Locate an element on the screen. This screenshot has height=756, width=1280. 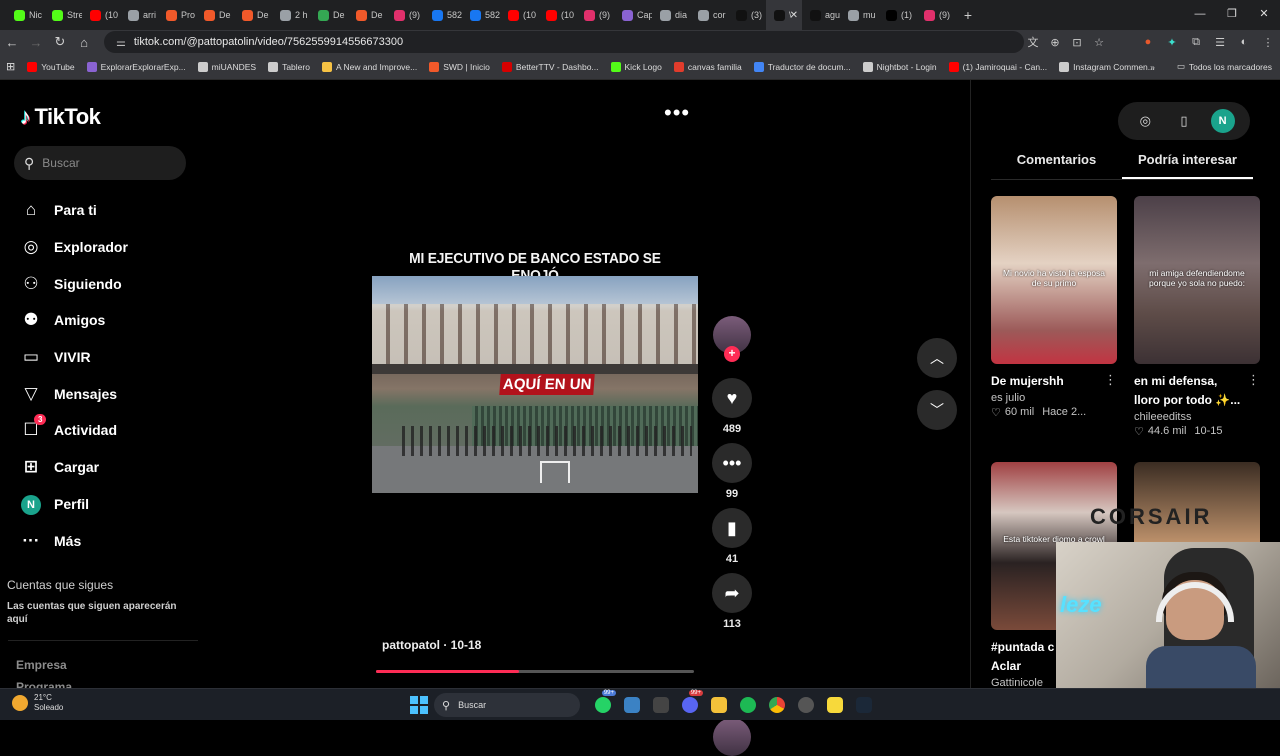
sidebar-item-amigos: ⚉ Amigos is located at coordinates (110, 320).